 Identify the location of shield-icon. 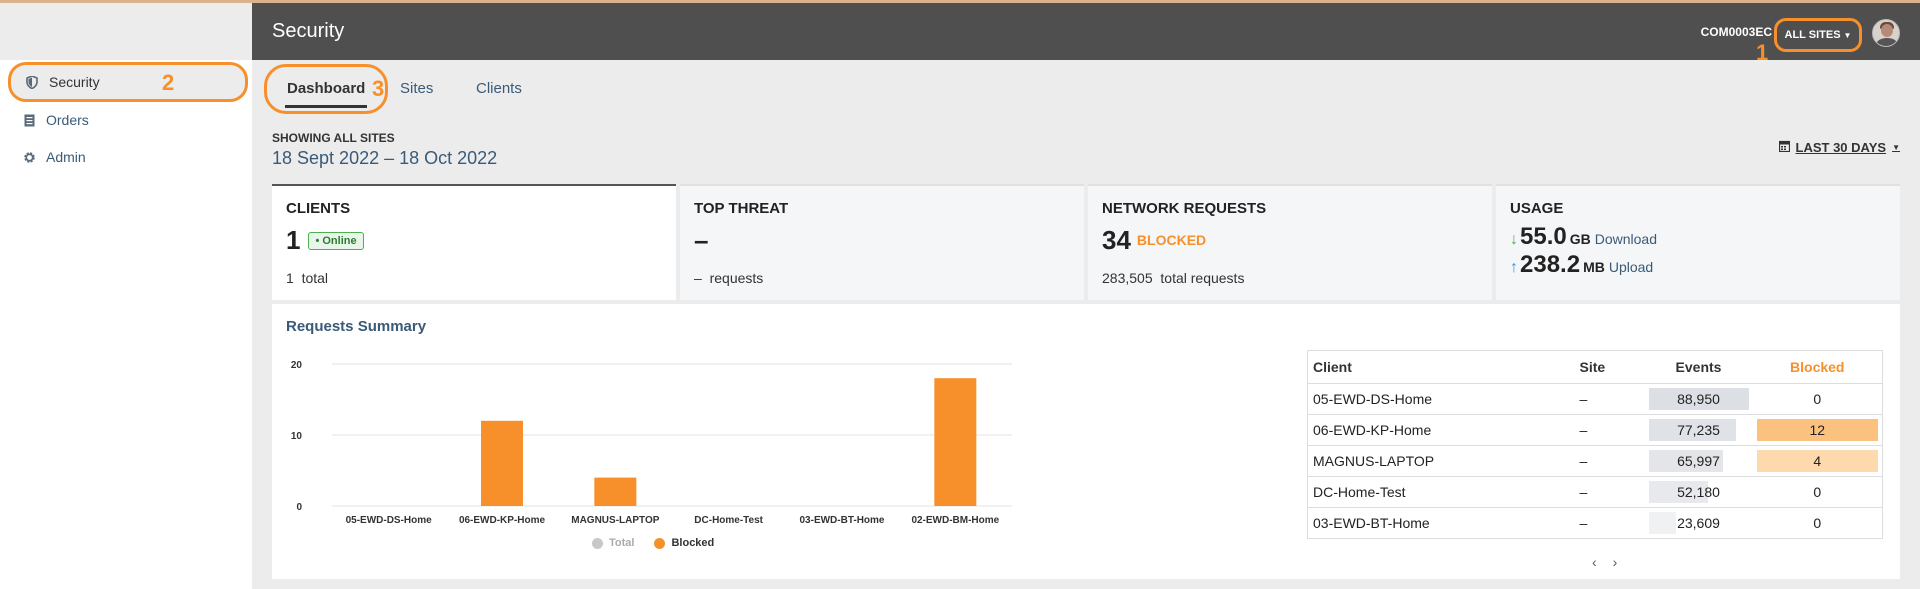
(32, 82).